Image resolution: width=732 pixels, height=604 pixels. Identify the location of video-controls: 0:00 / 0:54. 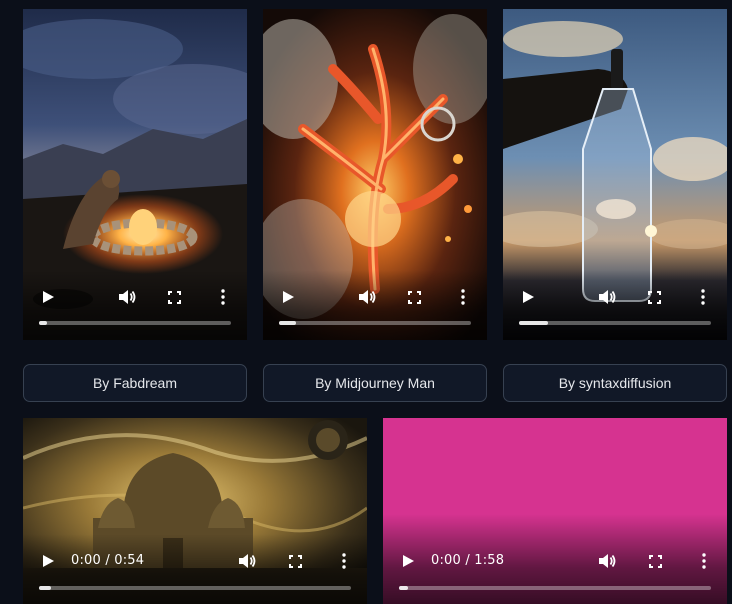
(195, 569).